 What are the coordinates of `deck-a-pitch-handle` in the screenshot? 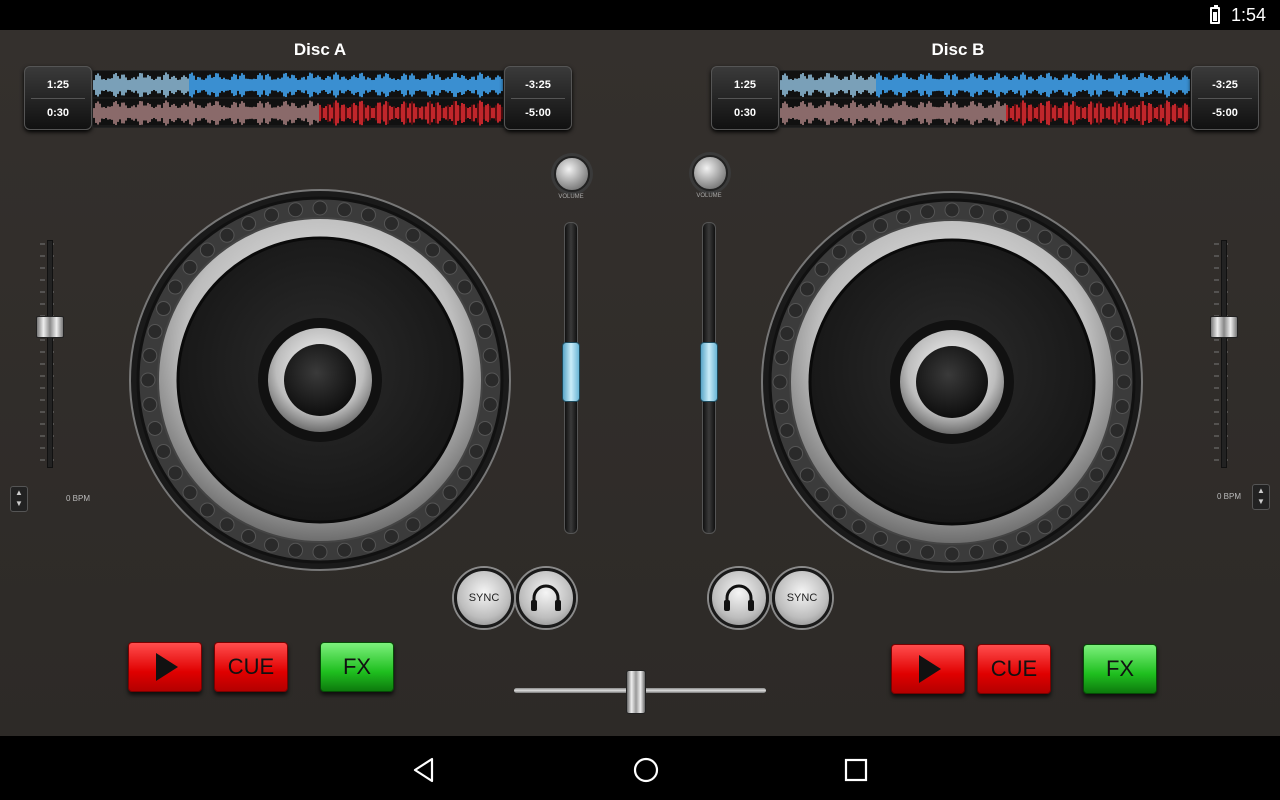 It's located at (50, 326).